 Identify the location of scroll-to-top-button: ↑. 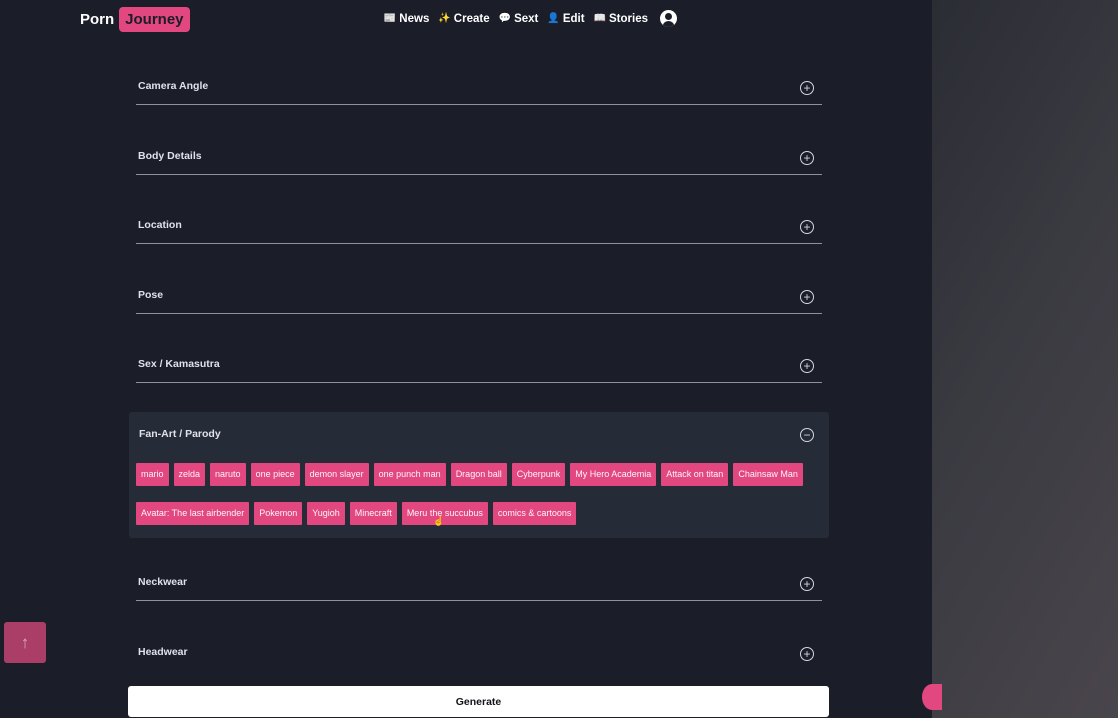
(25, 642).